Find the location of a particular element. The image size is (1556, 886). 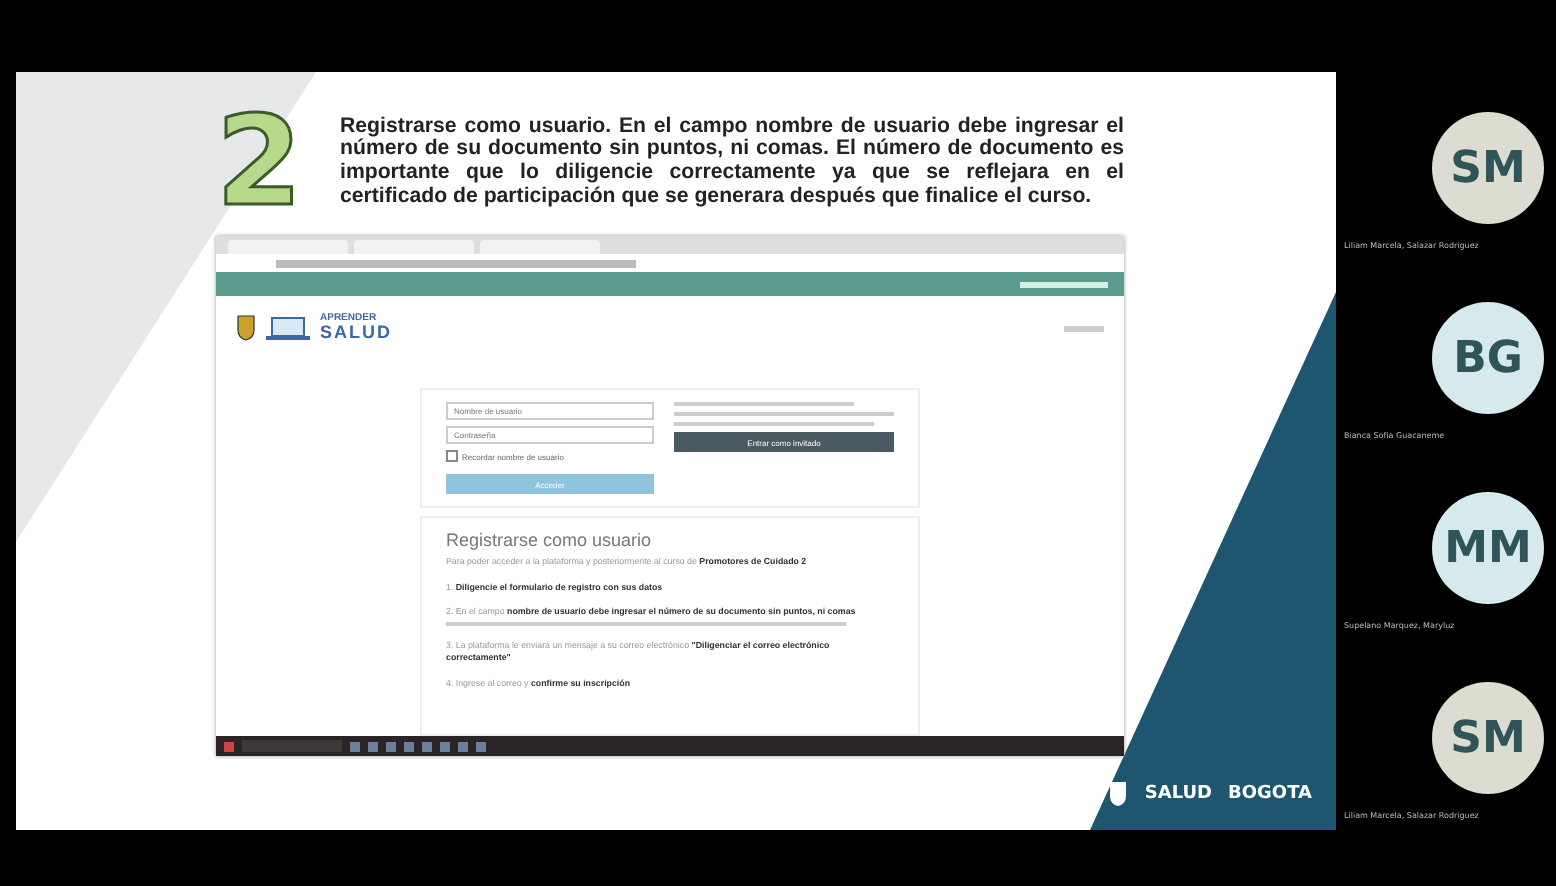

logo-text: SALUD is located at coordinates (1178, 793).